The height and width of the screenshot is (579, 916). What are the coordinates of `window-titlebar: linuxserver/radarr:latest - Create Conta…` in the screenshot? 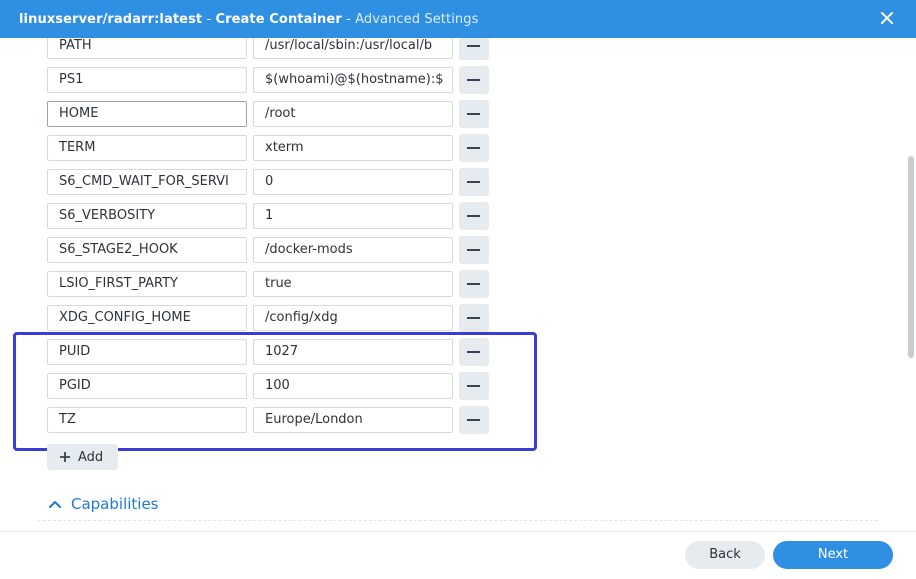 It's located at (458, 19).